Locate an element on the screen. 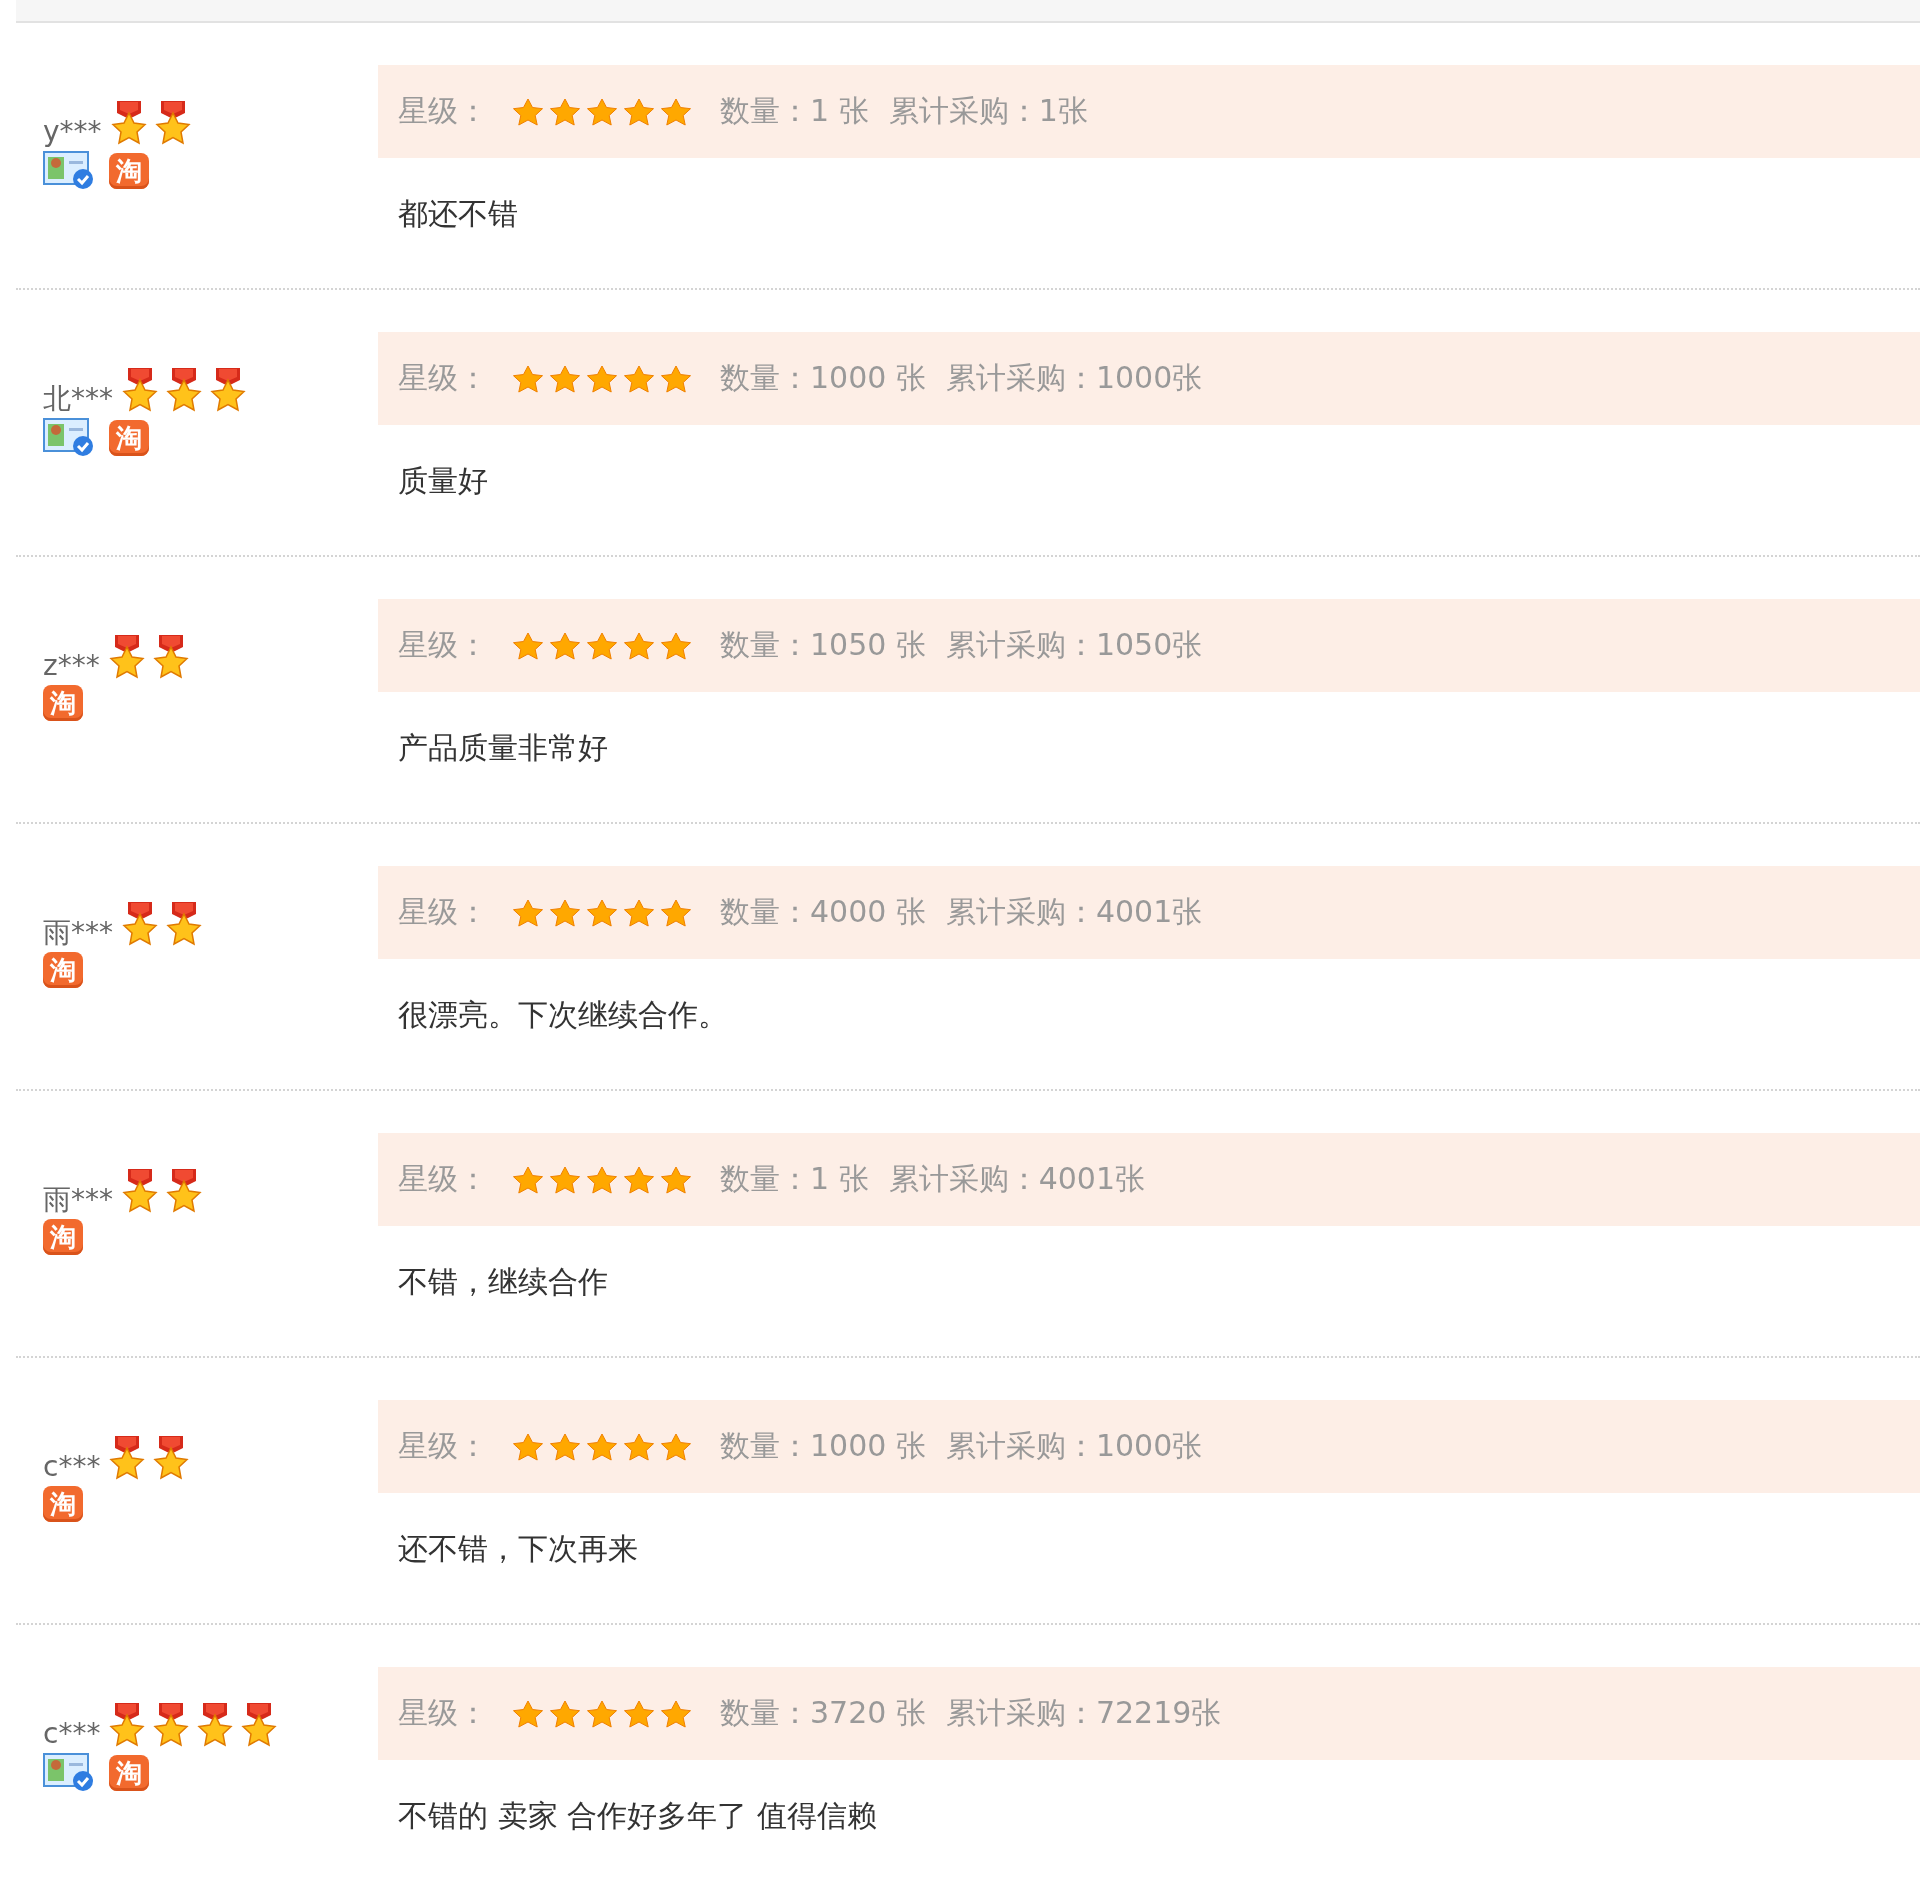 The height and width of the screenshot is (1877, 1920). quantity-text: 数量：4000 张 is located at coordinates (823, 912).